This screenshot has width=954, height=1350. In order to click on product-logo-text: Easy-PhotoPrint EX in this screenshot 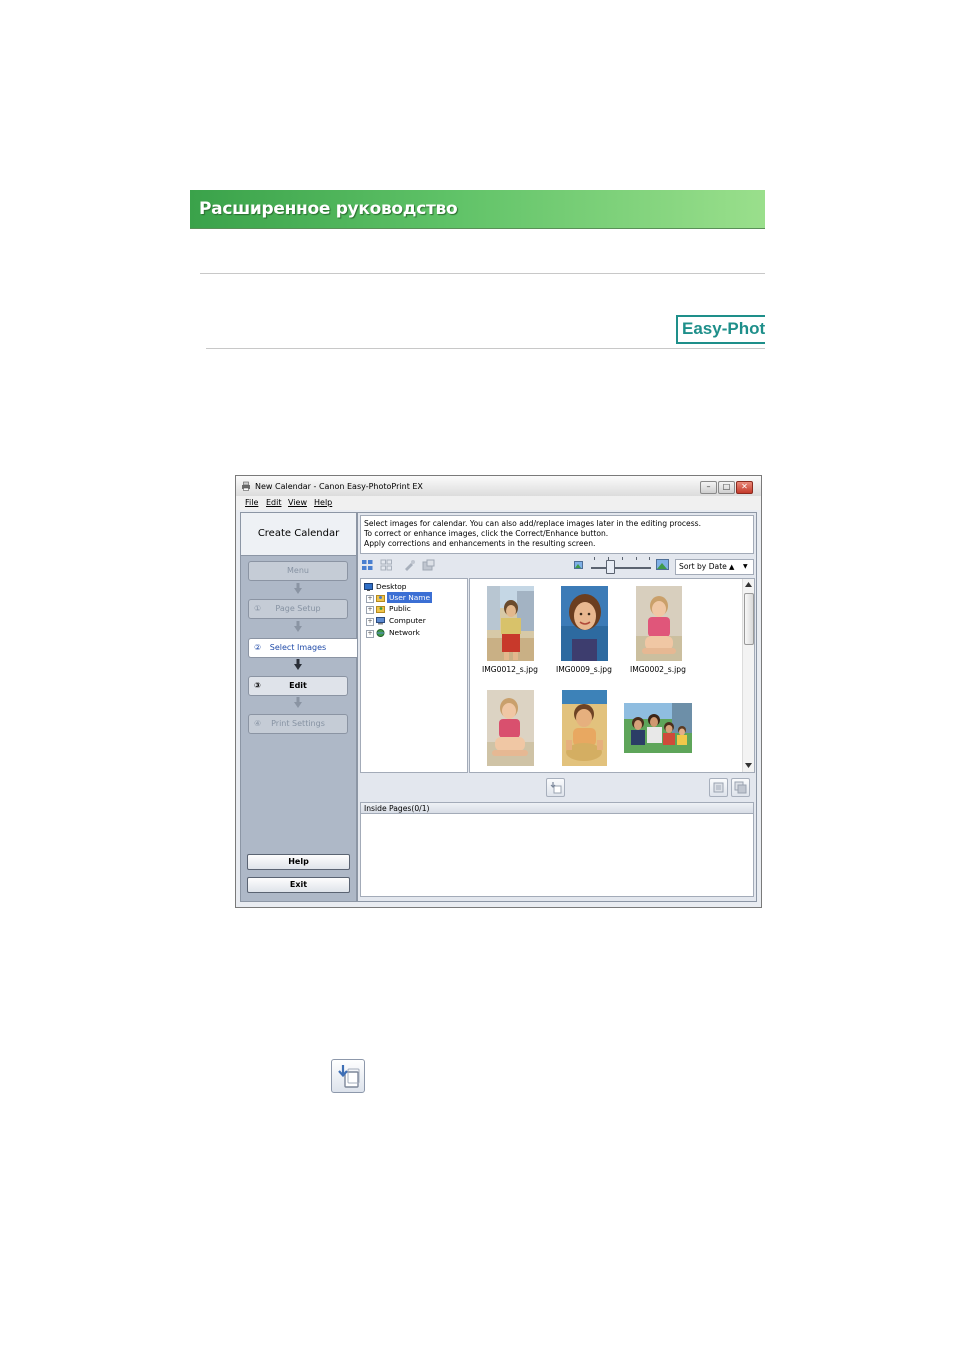, I will do `click(723, 328)`.